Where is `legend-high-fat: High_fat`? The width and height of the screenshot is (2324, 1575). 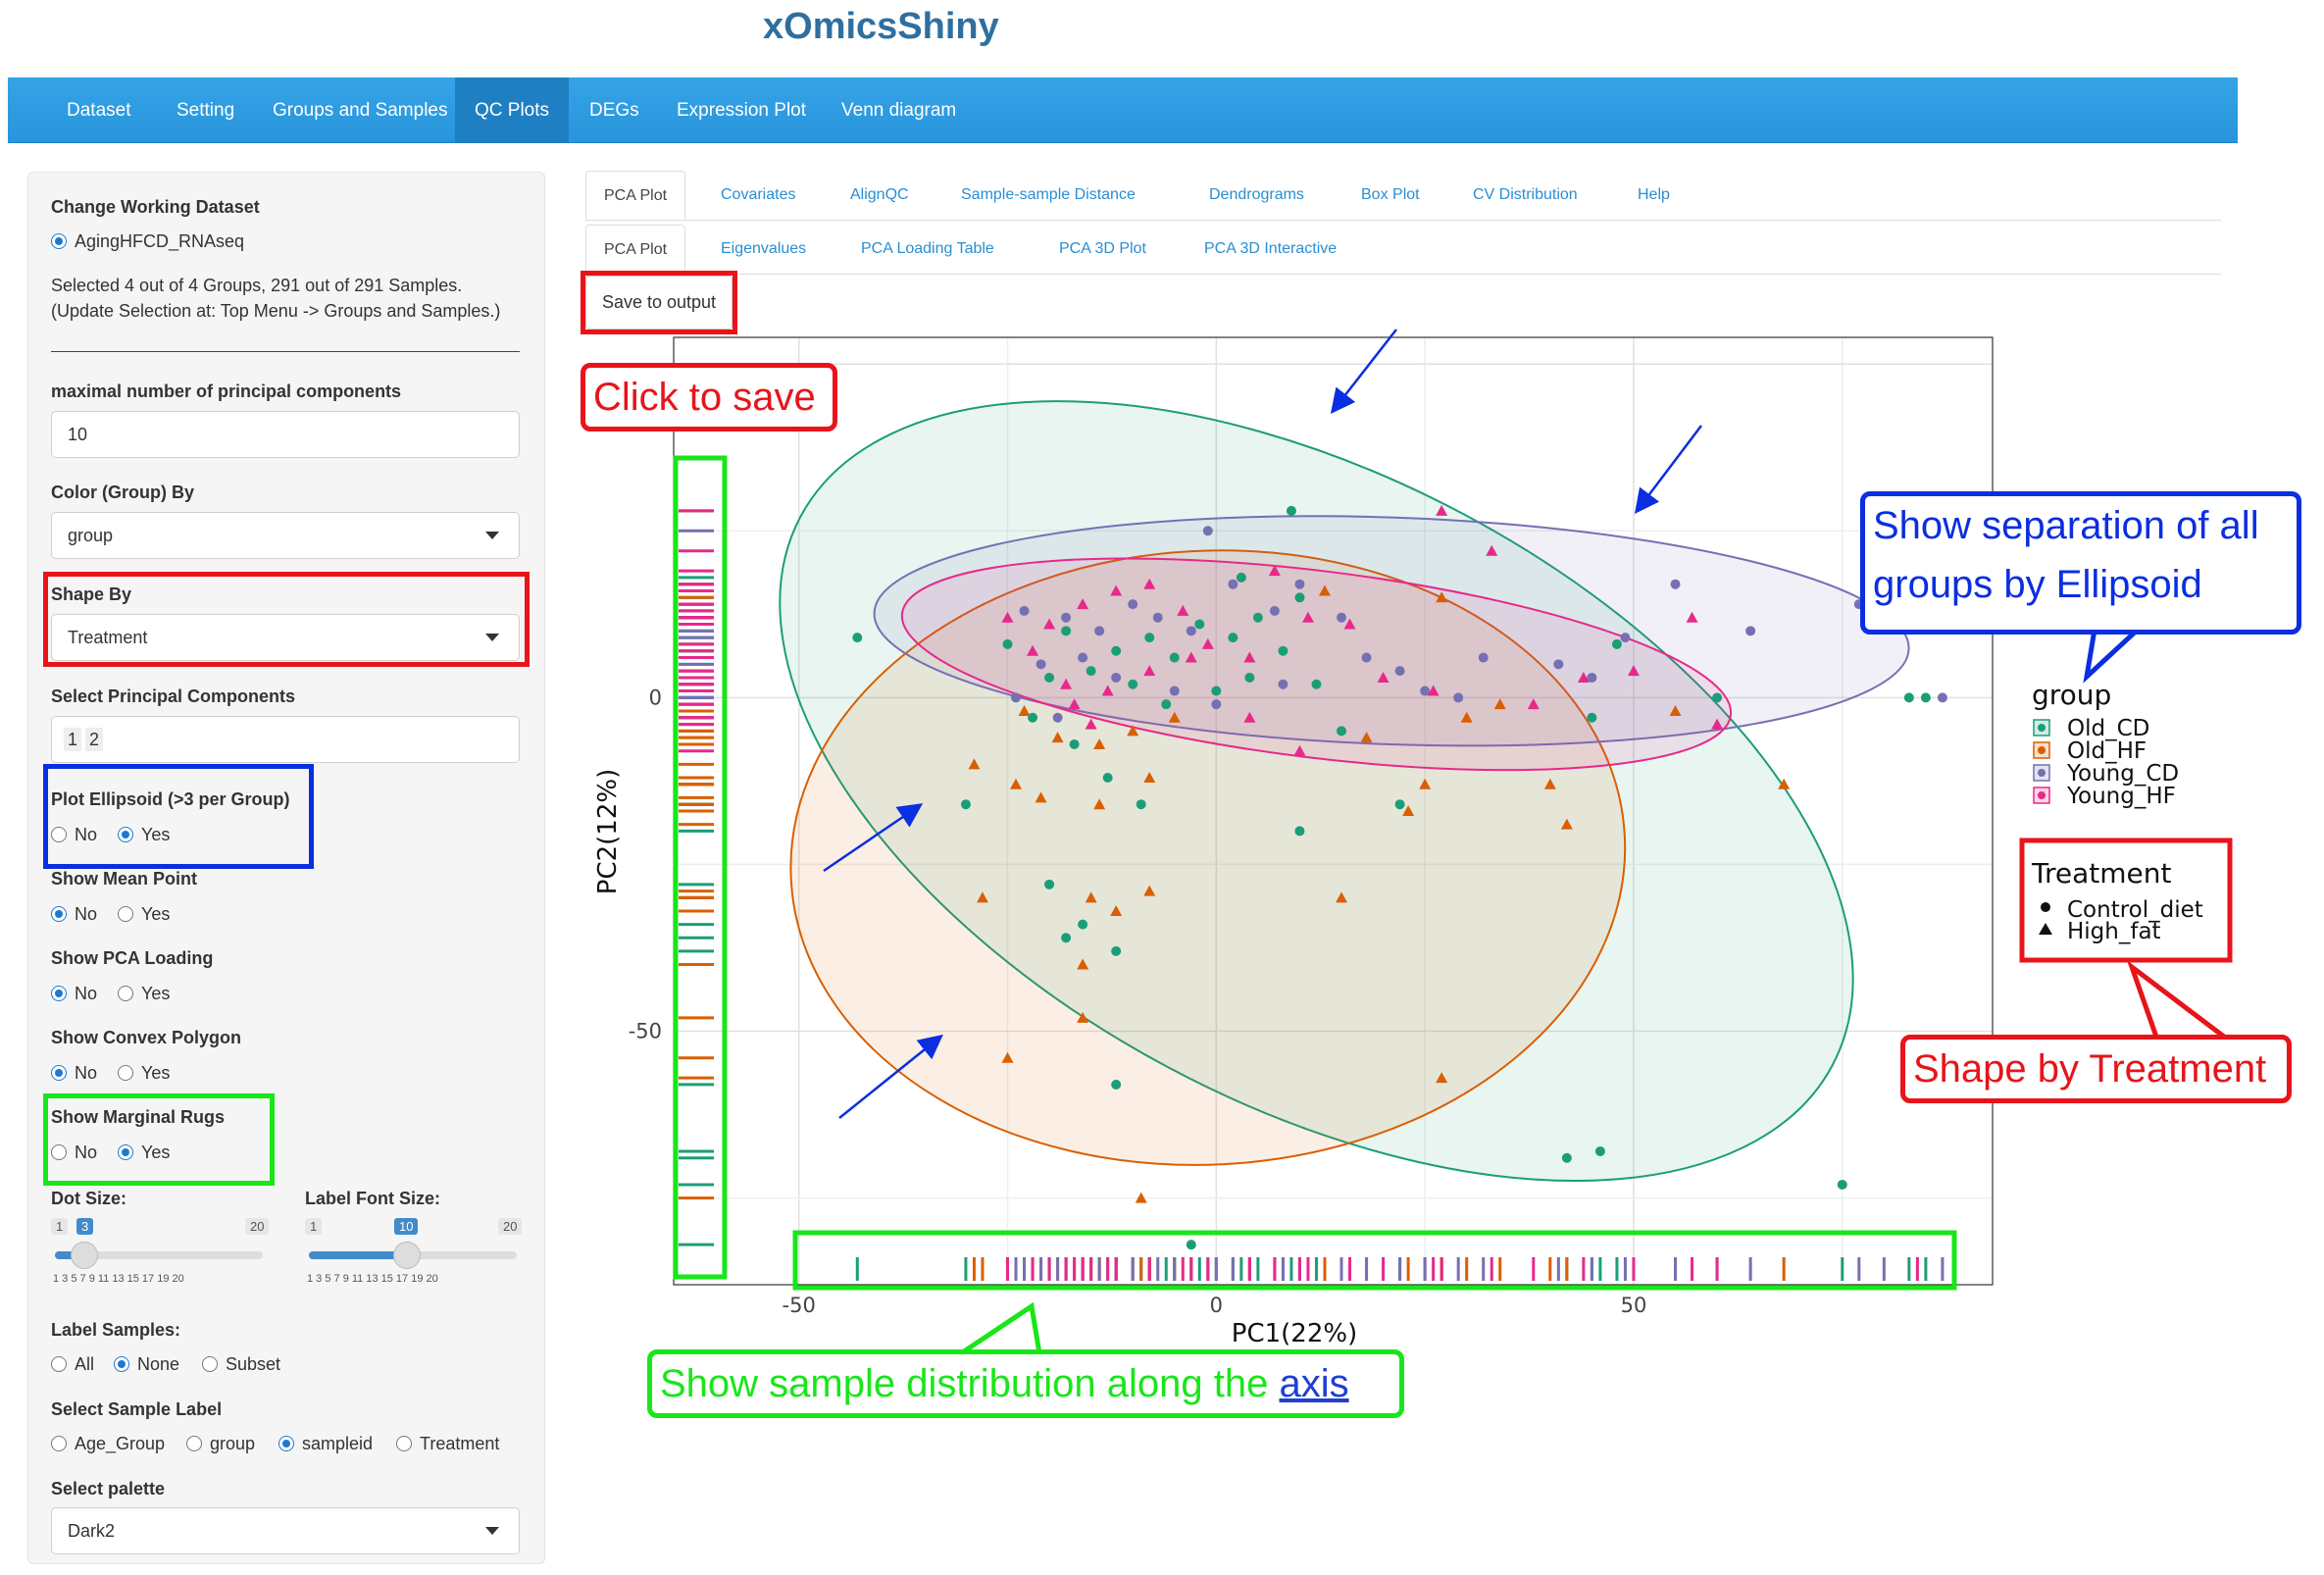 legend-high-fat: High_fat is located at coordinates (2114, 932).